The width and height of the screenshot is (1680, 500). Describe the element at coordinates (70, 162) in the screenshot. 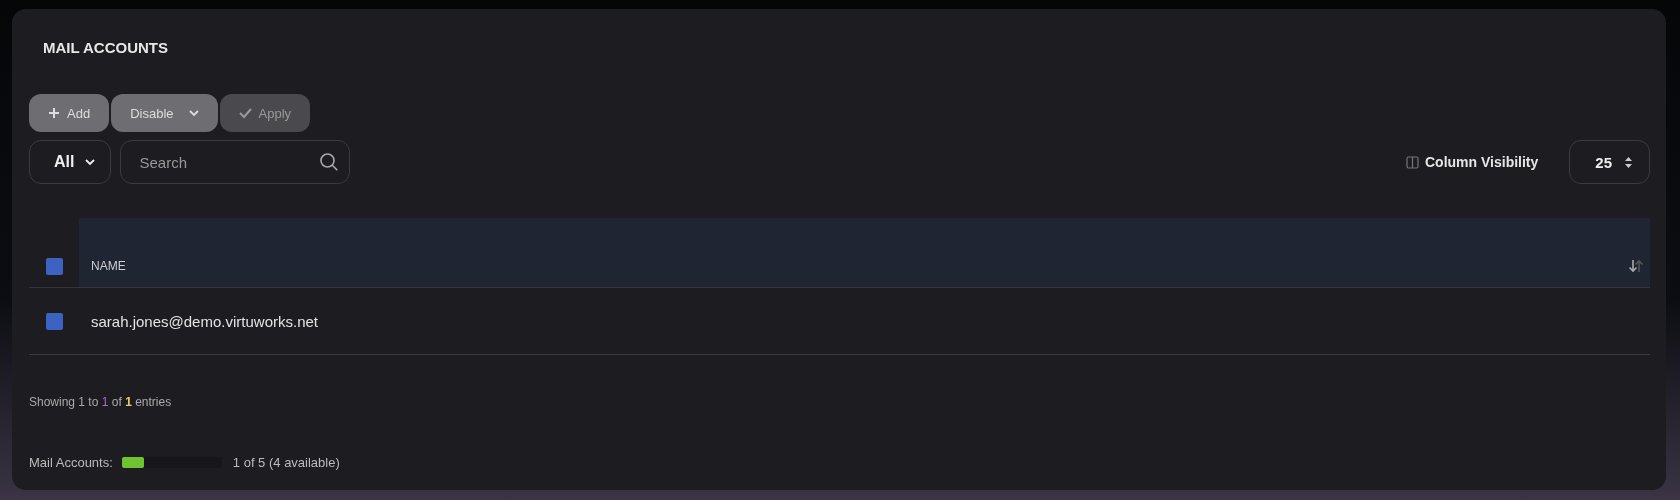

I see `filter-dropdown: All` at that location.